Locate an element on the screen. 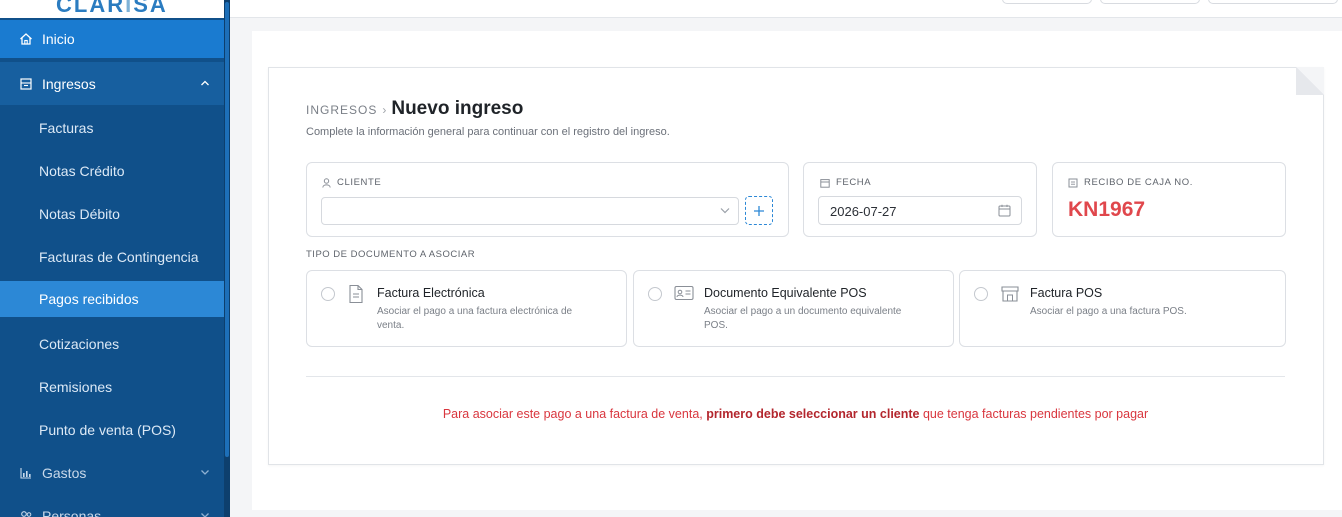  notice-bold: primero debe seleccionar un cliente is located at coordinates (813, 414).